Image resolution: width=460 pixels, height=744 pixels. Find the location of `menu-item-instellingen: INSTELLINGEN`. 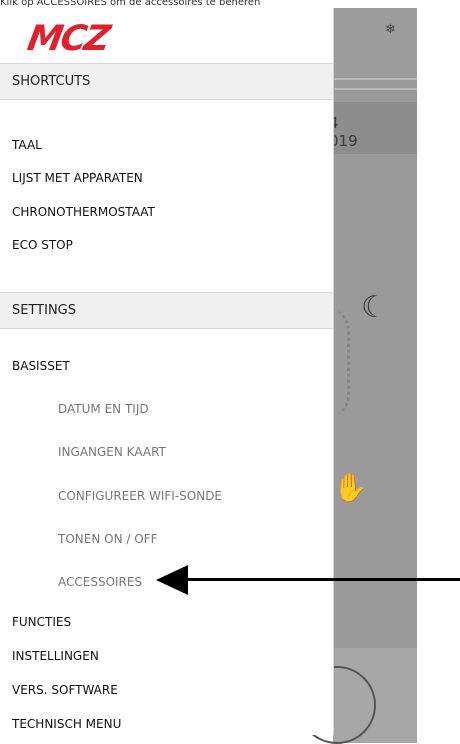

menu-item-instellingen: INSTELLINGEN is located at coordinates (55, 656).